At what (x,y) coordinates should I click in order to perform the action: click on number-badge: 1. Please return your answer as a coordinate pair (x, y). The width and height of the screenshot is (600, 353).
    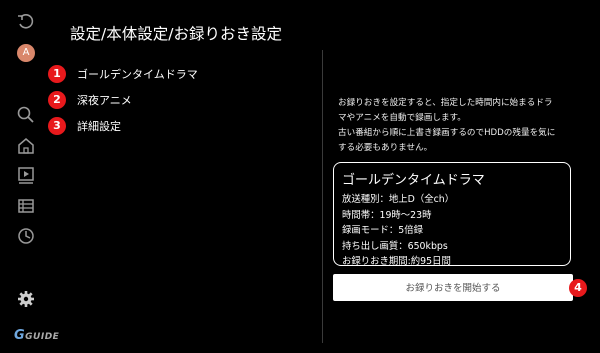
    Looking at the image, I should click on (57, 74).